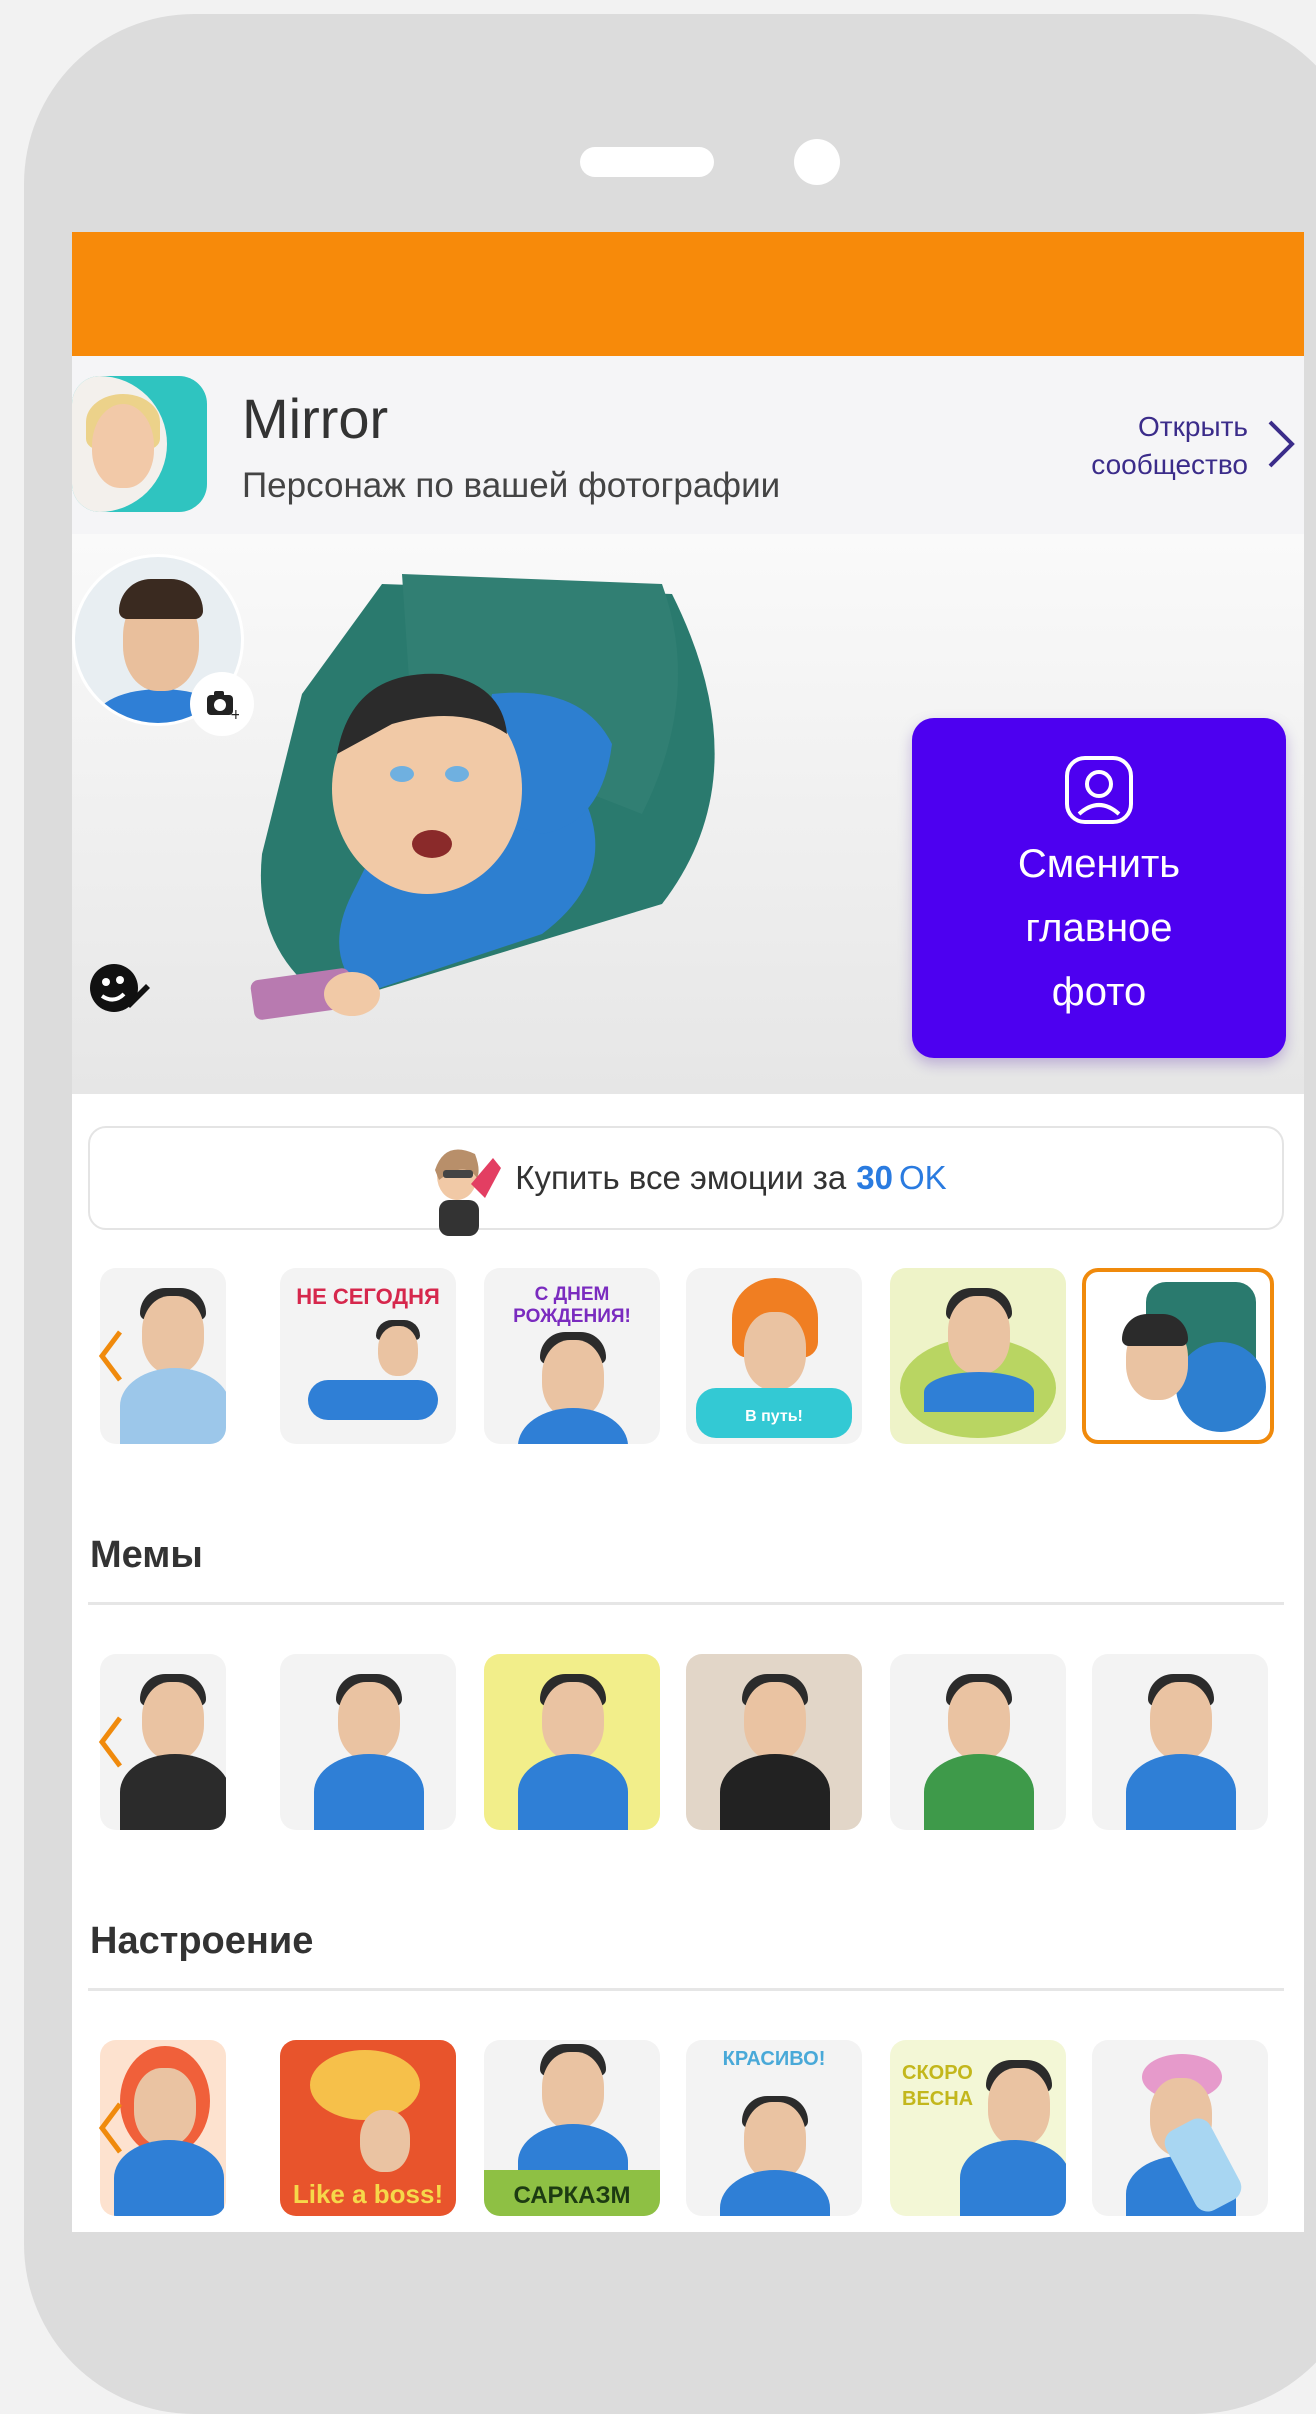 The width and height of the screenshot is (1316, 2414). I want to click on buy-price: 30, so click(874, 1177).